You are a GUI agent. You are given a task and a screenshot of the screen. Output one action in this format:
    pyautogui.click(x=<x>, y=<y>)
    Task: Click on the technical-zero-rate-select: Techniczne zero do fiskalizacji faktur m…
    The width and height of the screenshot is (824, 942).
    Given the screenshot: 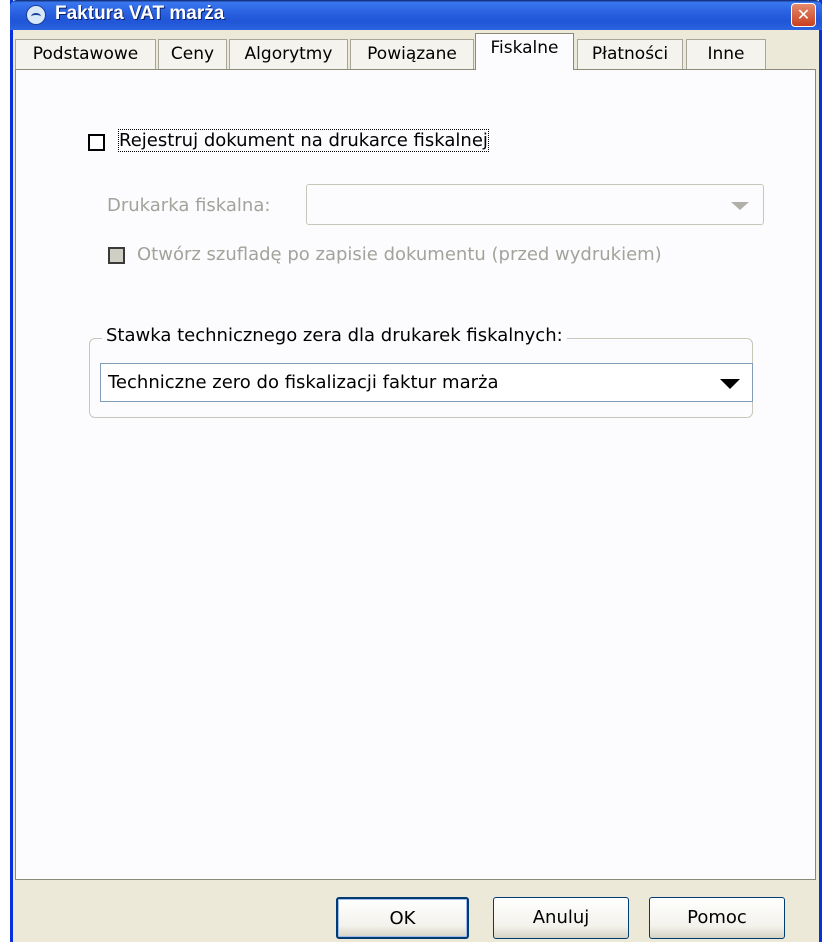 What is the action you would take?
    pyautogui.click(x=426, y=382)
    